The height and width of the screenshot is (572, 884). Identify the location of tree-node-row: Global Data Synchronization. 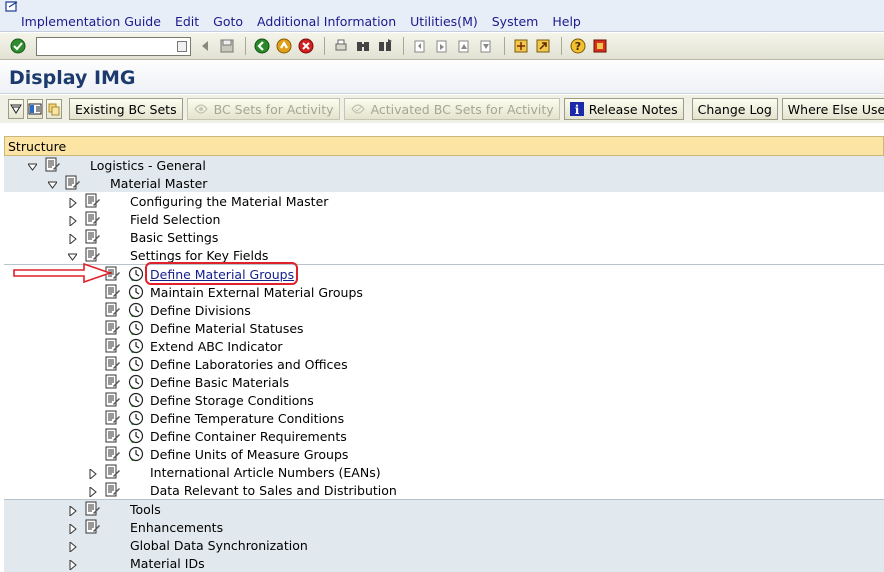
(444, 545).